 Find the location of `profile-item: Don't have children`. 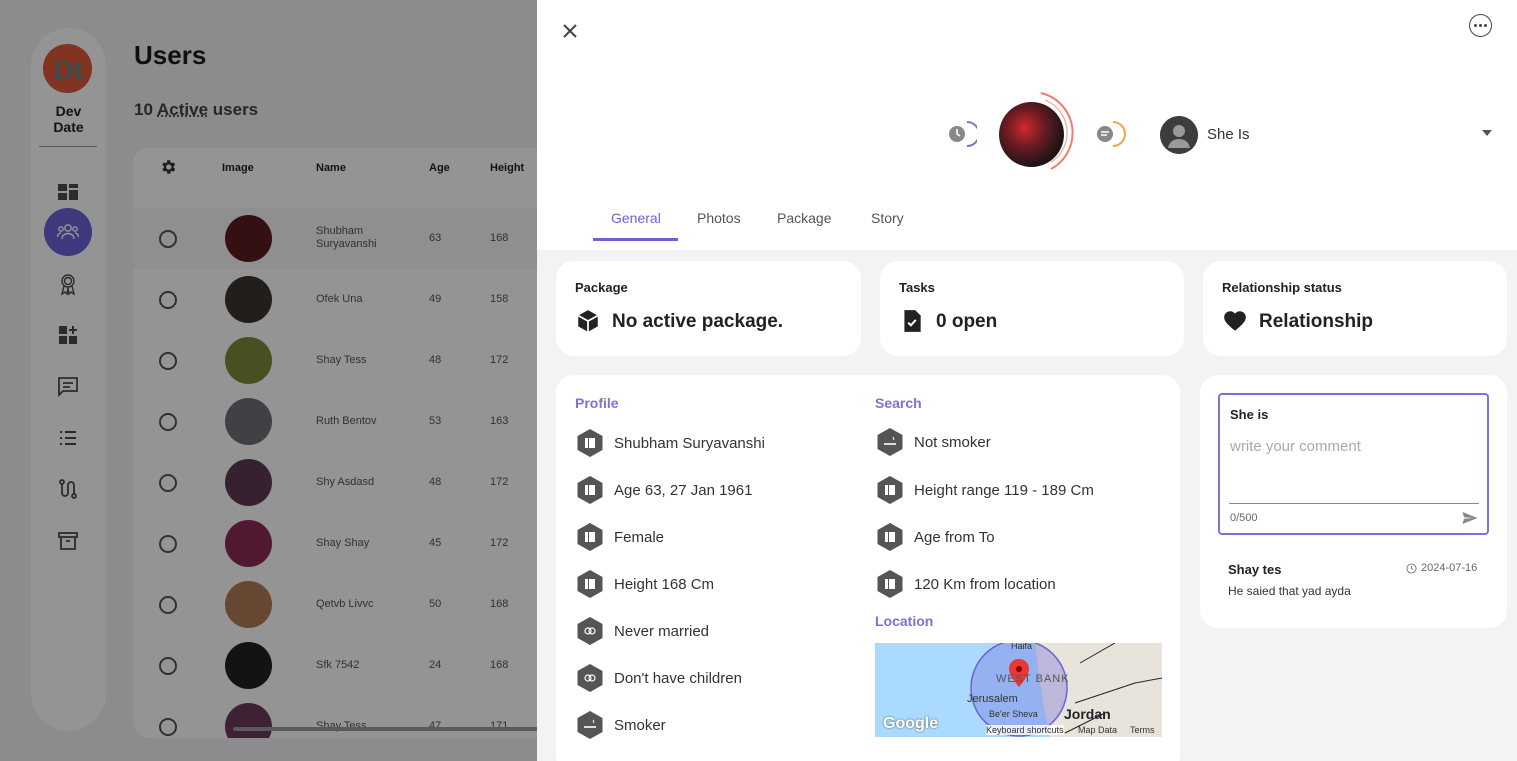

profile-item: Don't have children is located at coordinates (715, 678).